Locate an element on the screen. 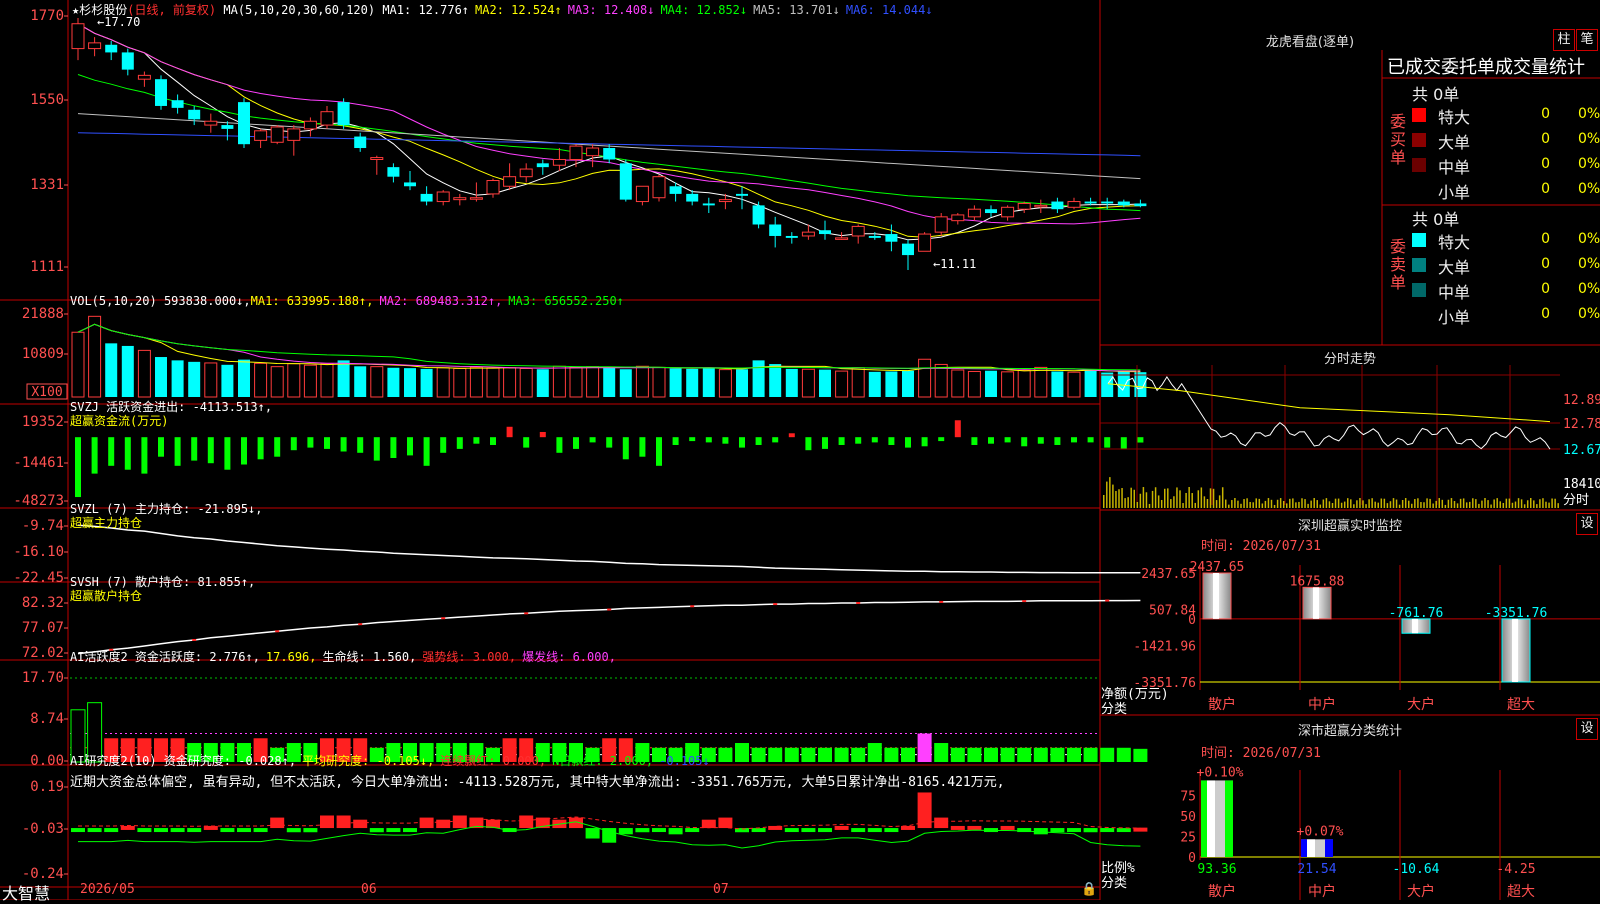 This screenshot has width=1600, height=904. lock-icon: 🔒 is located at coordinates (1089, 889).